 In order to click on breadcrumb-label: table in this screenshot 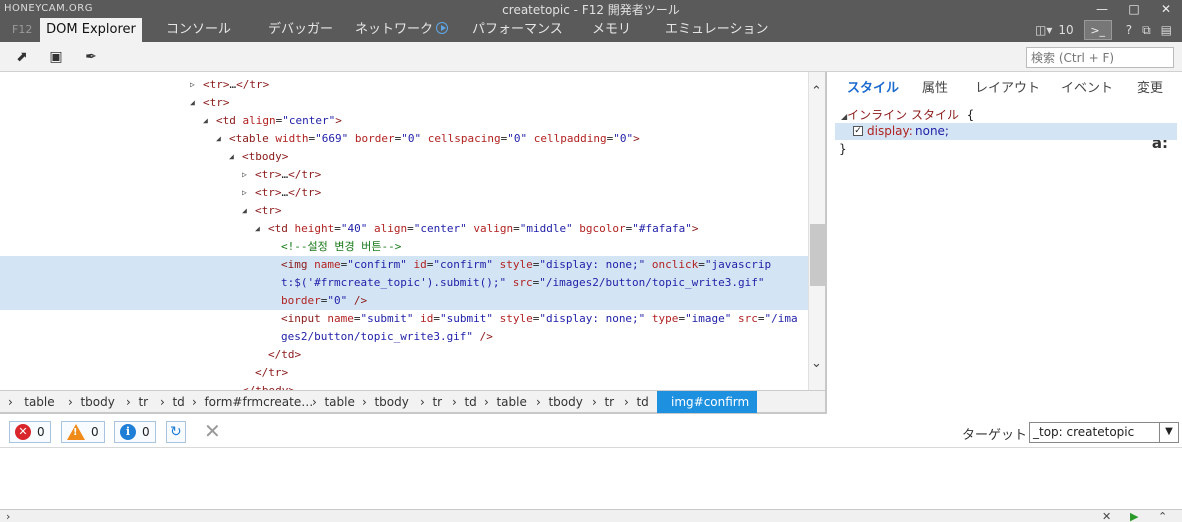, I will do `click(511, 402)`.